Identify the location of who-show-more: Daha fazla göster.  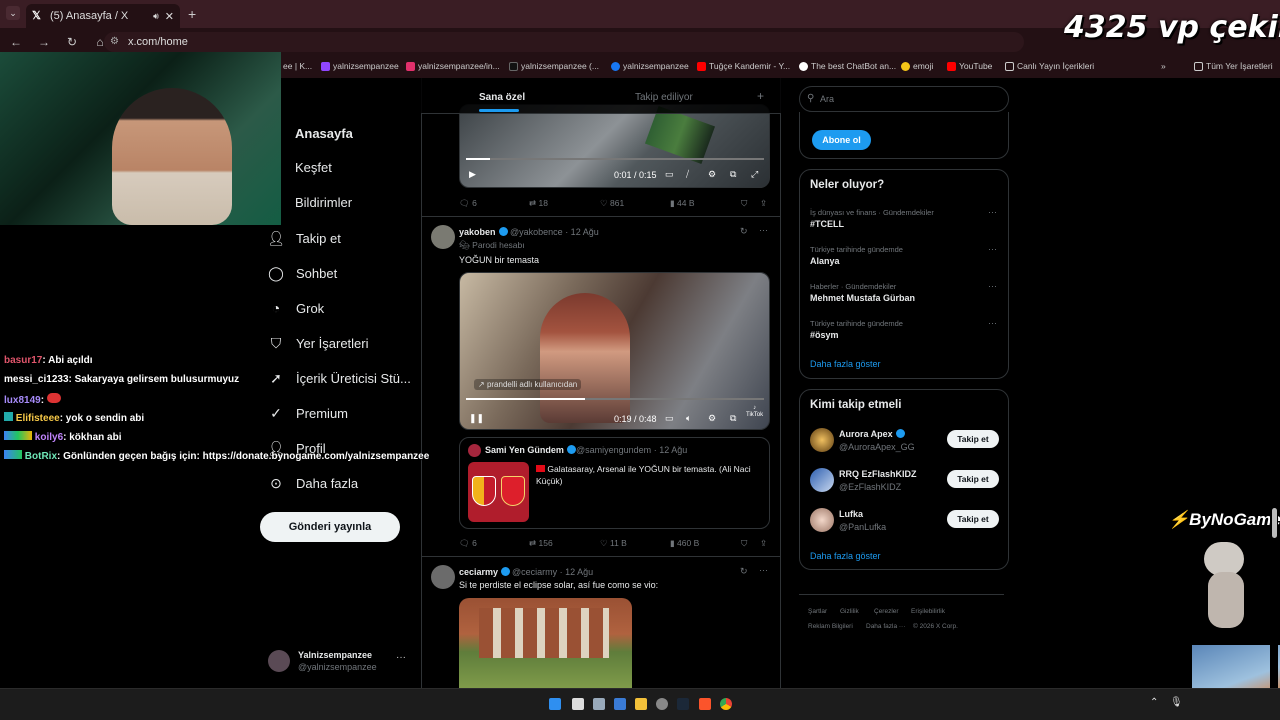
(845, 556).